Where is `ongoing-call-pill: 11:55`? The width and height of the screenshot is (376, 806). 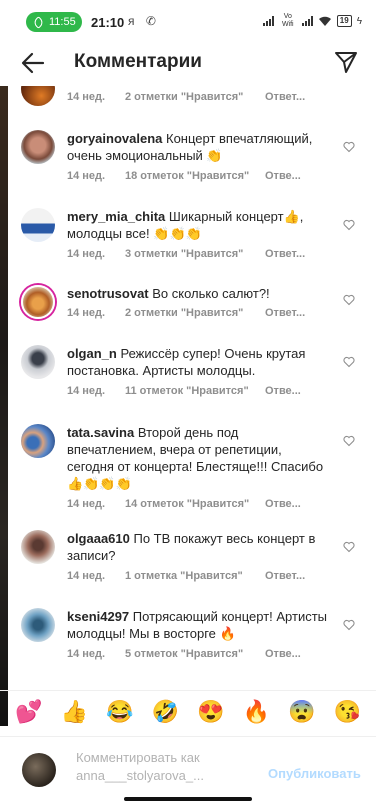
ongoing-call-pill: 11:55 is located at coordinates (54, 22).